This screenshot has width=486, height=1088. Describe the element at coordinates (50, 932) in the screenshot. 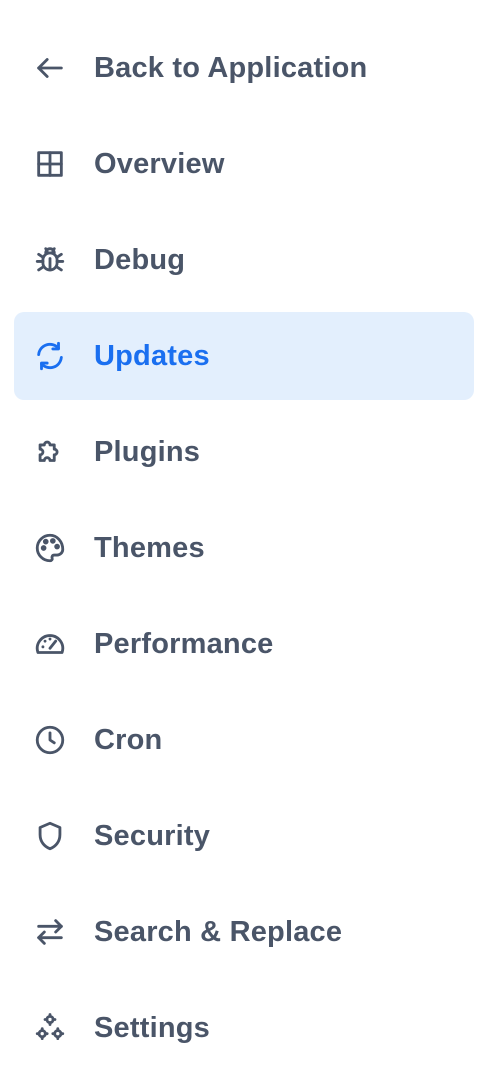

I see `arrows-swap-icon` at that location.